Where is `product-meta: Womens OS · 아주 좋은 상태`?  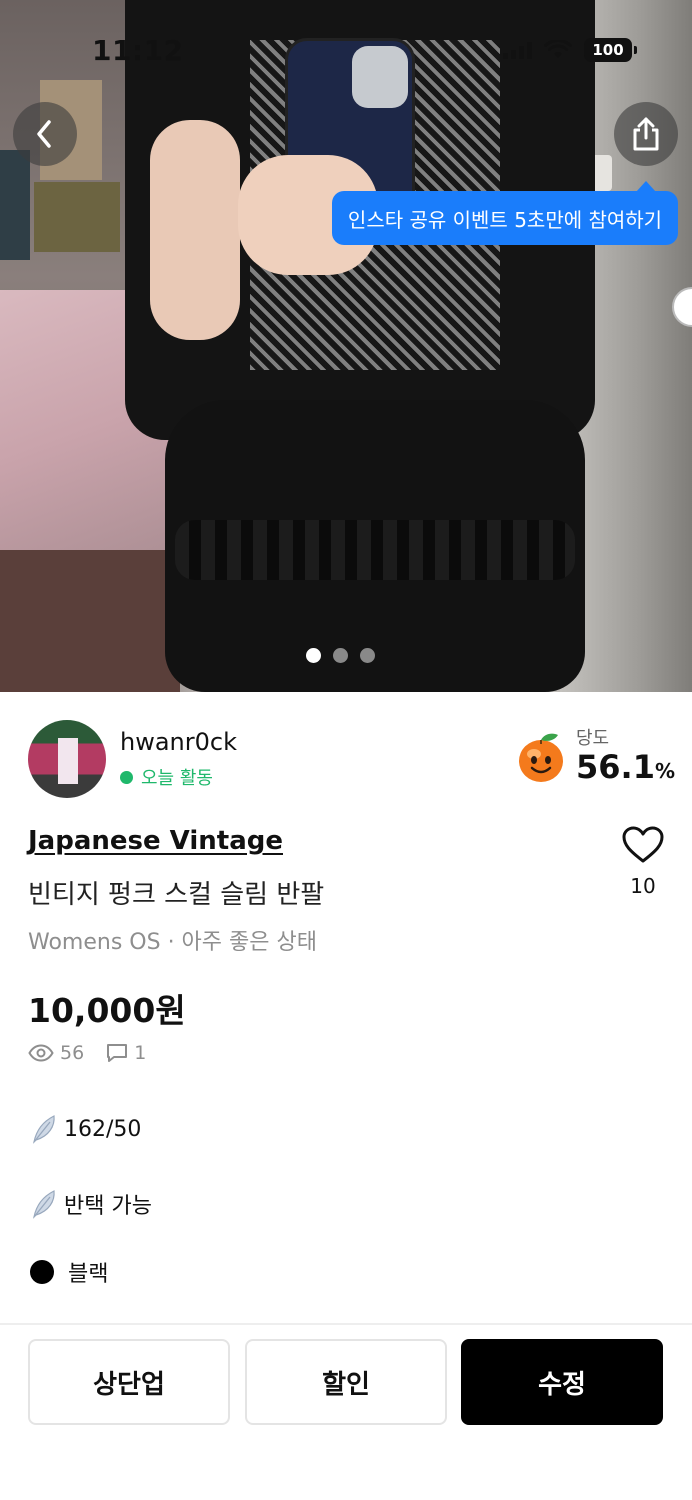 product-meta: Womens OS · 아주 좋은 상태 is located at coordinates (172, 942).